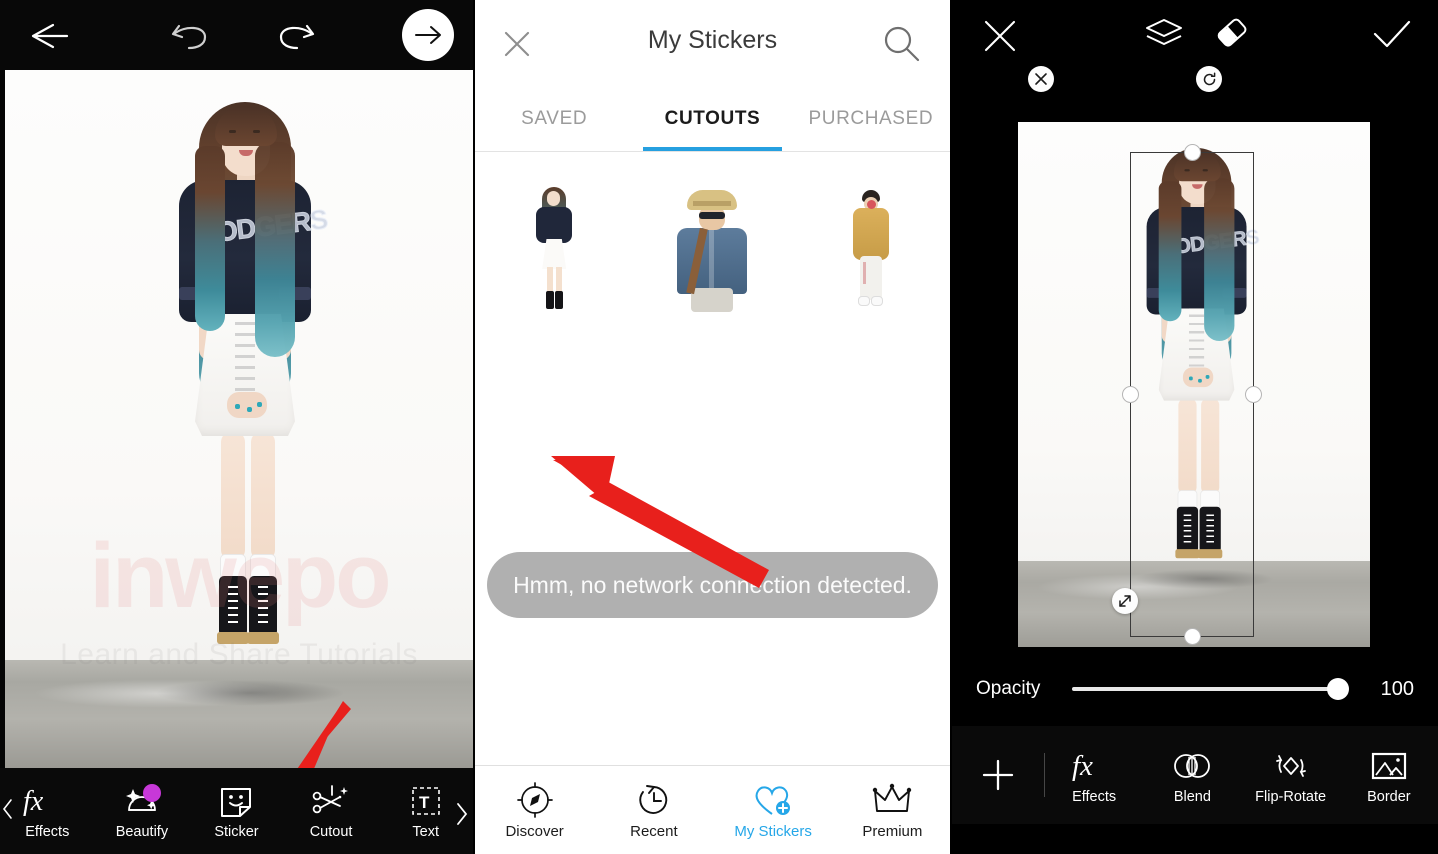 Image resolution: width=1438 pixels, height=854 pixels. I want to click on nav-label: Premium, so click(892, 831).